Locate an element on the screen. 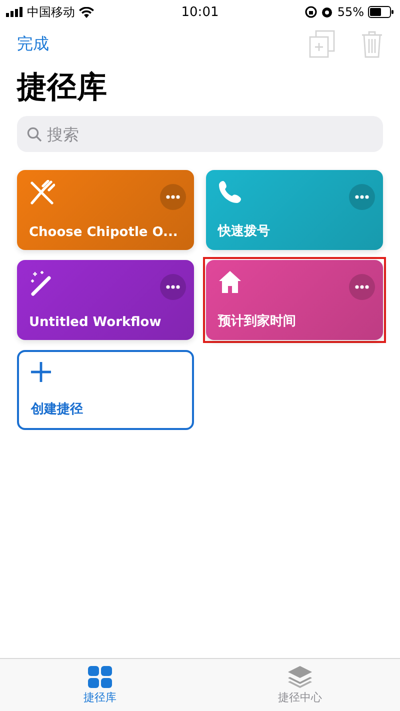 Image resolution: width=400 pixels, height=711 pixels. shortcut-card: 预计到家时间 is located at coordinates (294, 300).